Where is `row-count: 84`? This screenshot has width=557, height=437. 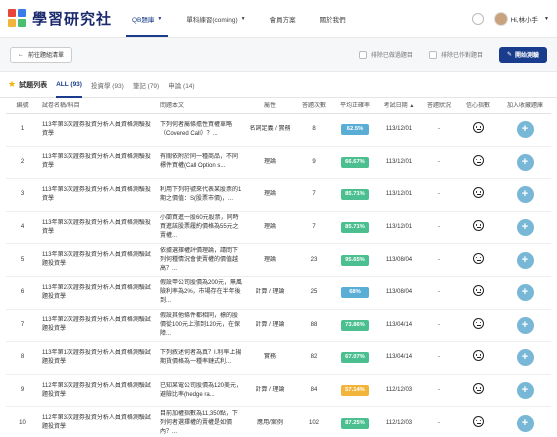
row-count: 84 is located at coordinates (314, 390).